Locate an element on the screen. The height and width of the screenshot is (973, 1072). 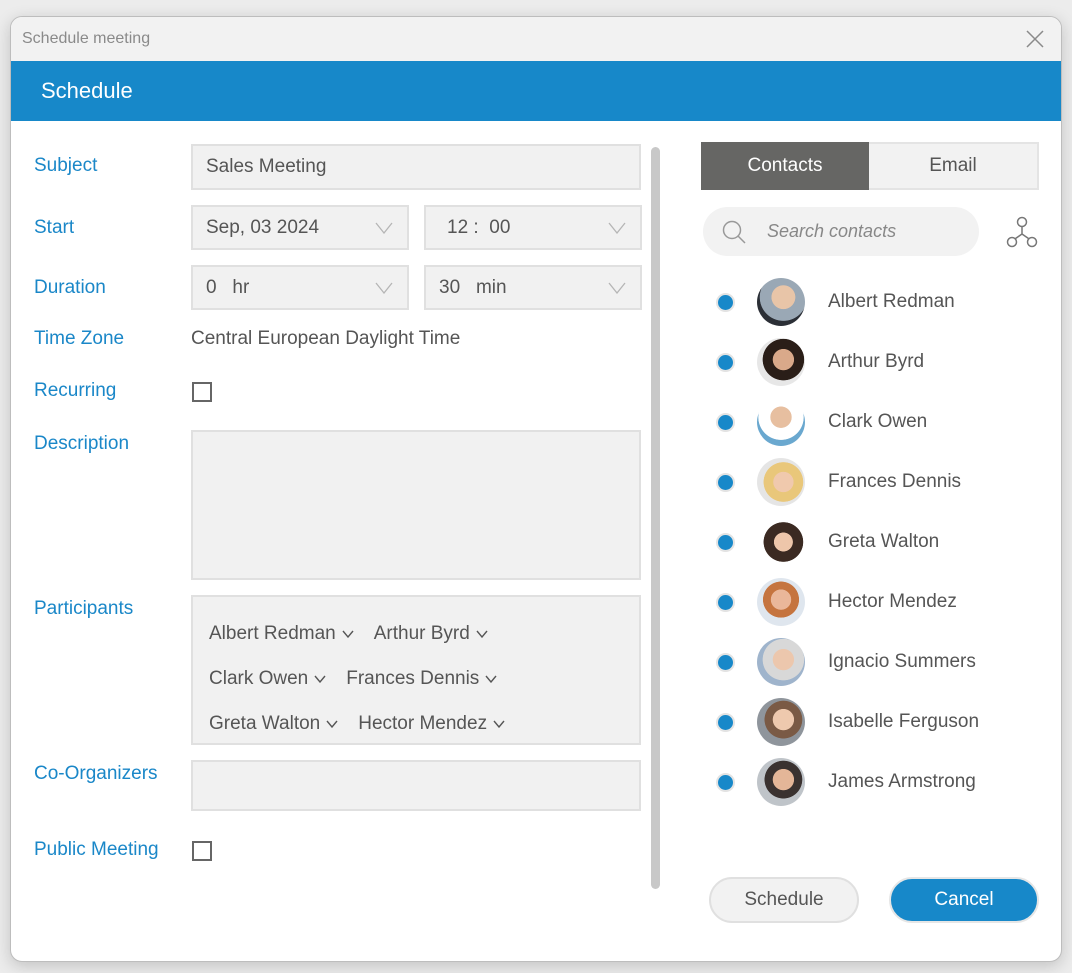
participant-name: Clark Owen is located at coordinates (259, 678).